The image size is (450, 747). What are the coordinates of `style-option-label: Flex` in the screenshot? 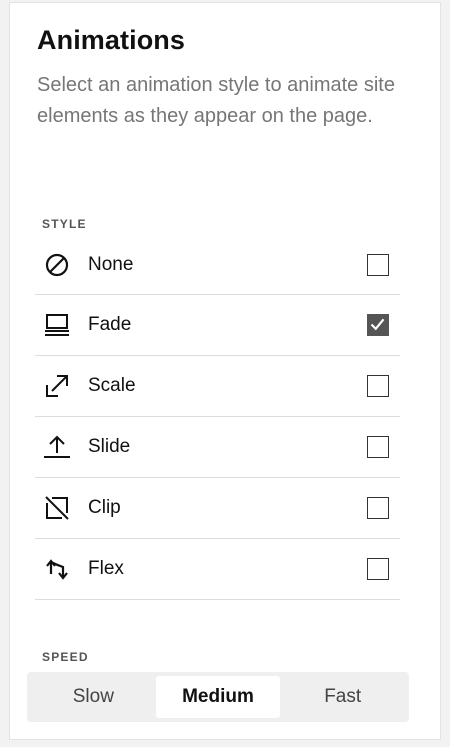 It's located at (106, 568).